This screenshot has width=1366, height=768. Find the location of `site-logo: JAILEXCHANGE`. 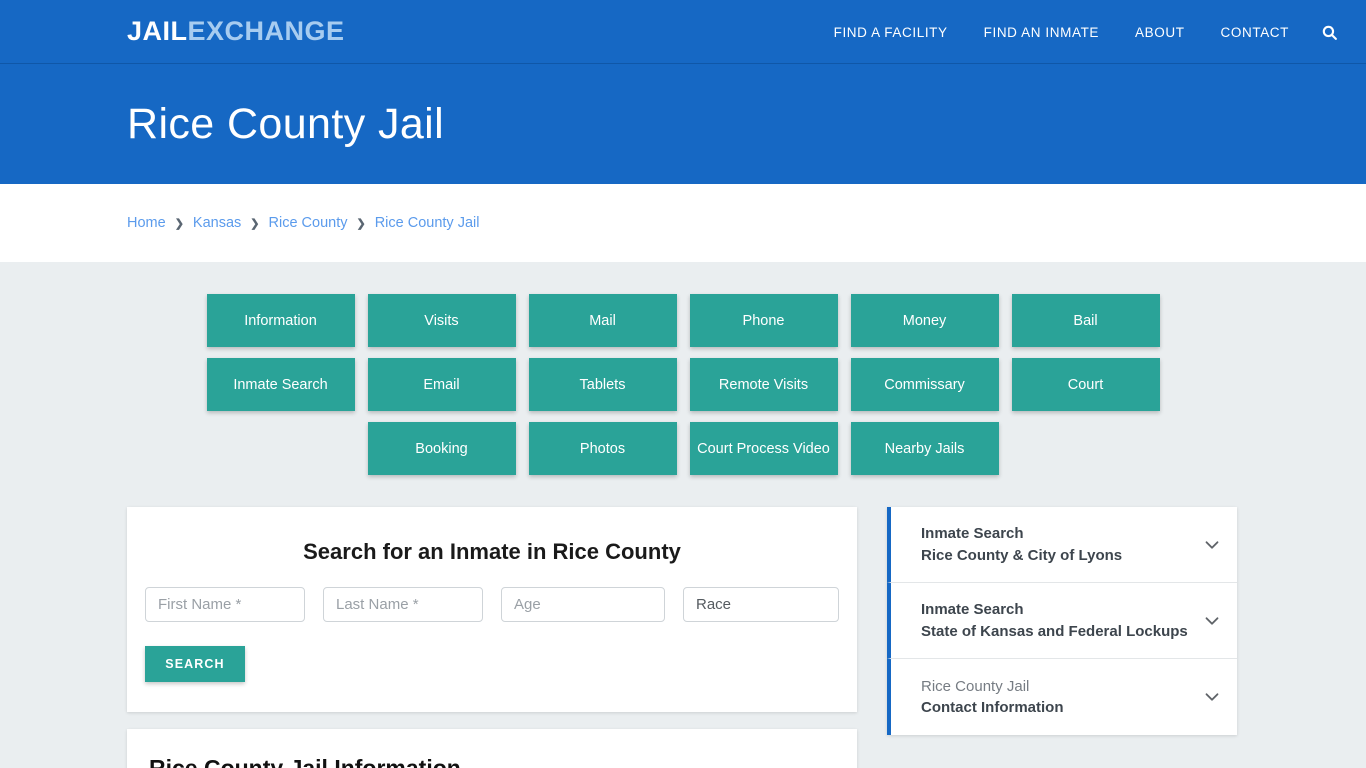

site-logo: JAILEXCHANGE is located at coordinates (236, 31).